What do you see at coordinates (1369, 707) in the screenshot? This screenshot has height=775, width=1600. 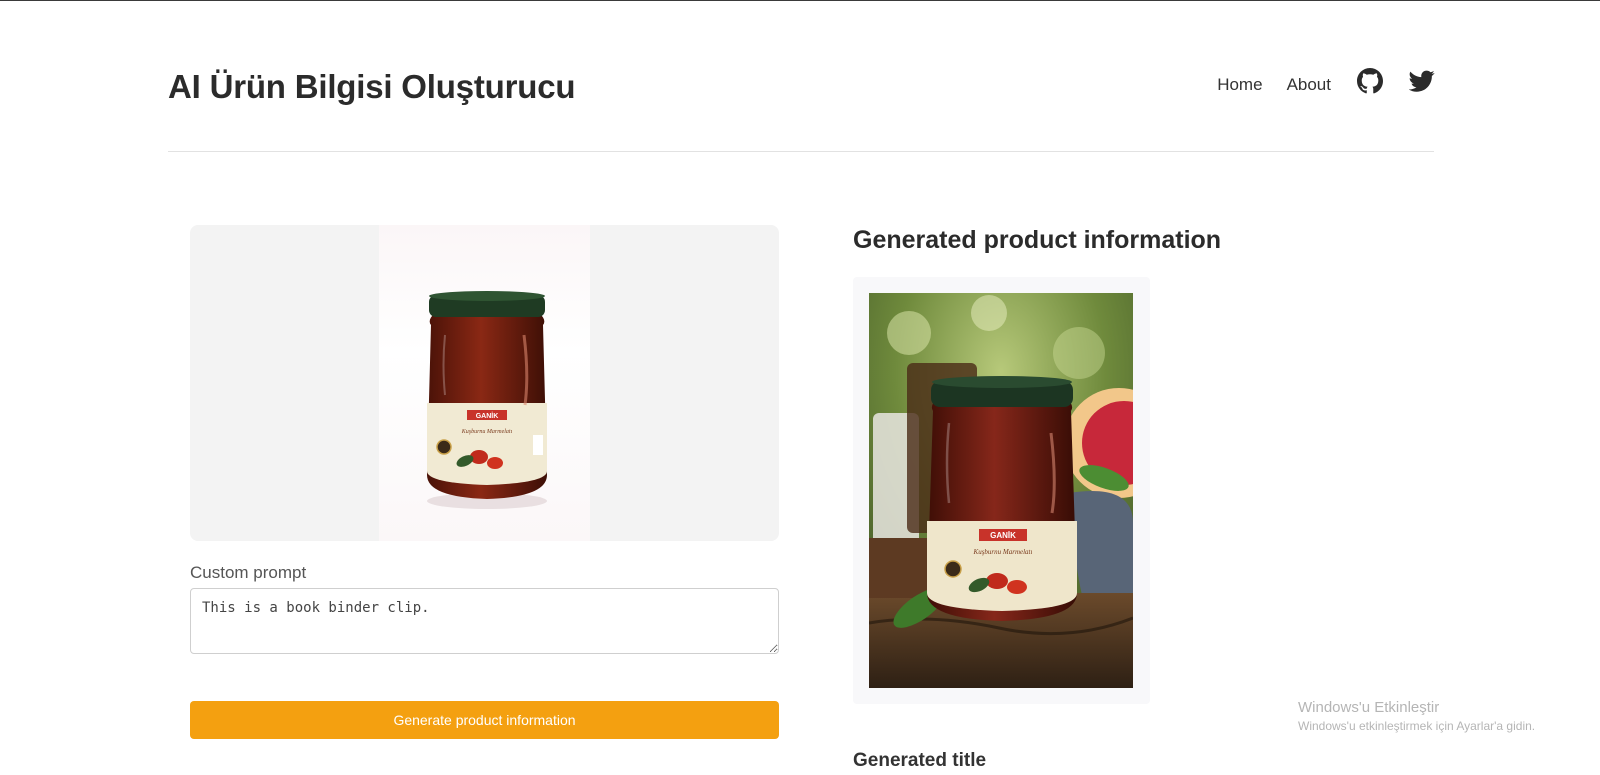 I see `activation-title: Windows'u Etkinleştir` at bounding box center [1369, 707].